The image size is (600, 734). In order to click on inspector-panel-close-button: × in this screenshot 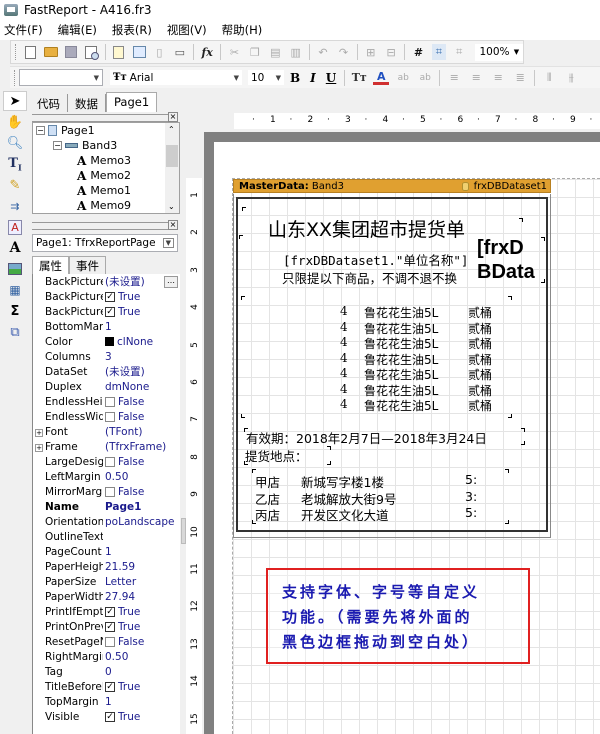, I will do `click(173, 225)`.